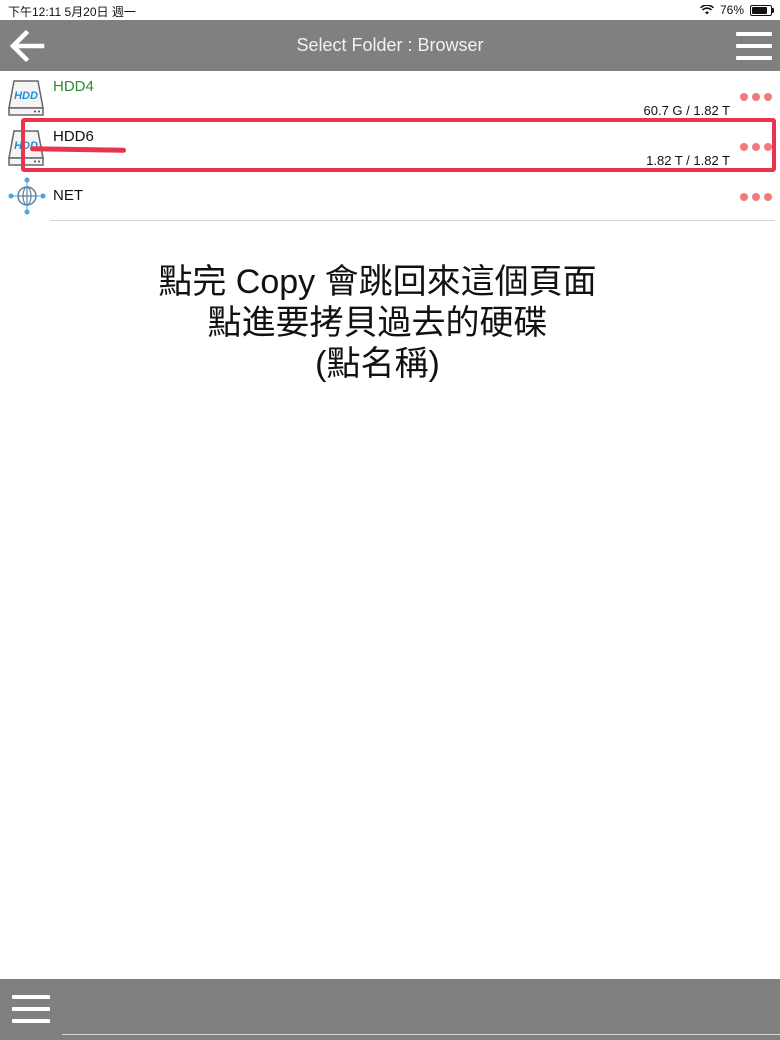 The width and height of the screenshot is (780, 1040). Describe the element at coordinates (73, 86) in the screenshot. I see `drive-name-hdd4: HDD4` at that location.